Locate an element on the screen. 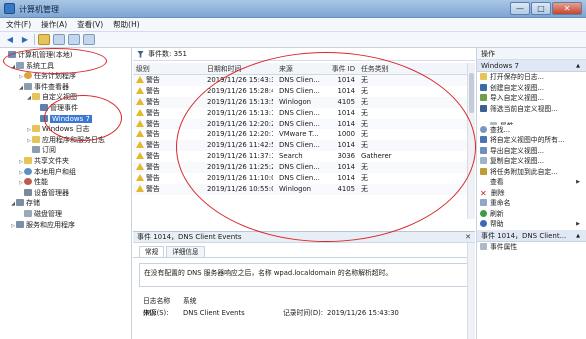 Image resolution: width=586 pixels, height=339 pixels. table-row: 警告 2019/11/26 15:43:30 DNS Clien... 1014 无 is located at coordinates (300, 80).